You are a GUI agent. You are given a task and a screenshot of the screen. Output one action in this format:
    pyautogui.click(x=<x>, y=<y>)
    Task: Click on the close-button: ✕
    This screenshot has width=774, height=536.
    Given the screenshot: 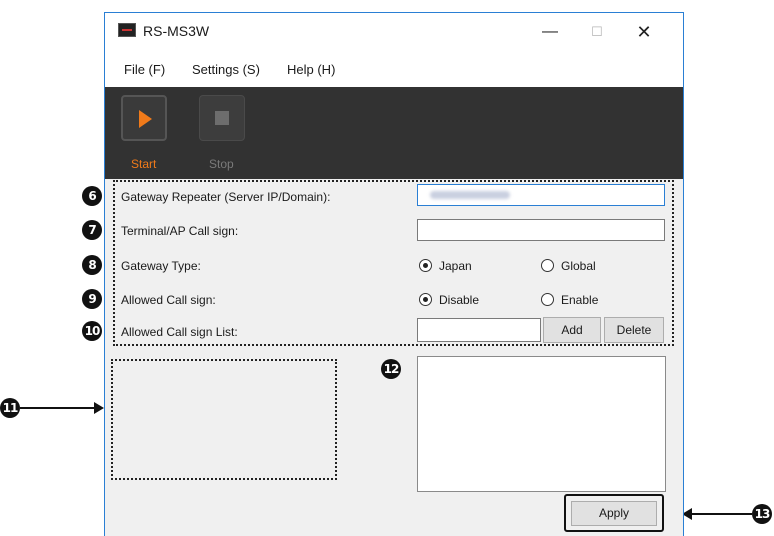 What is the action you would take?
    pyautogui.click(x=644, y=32)
    